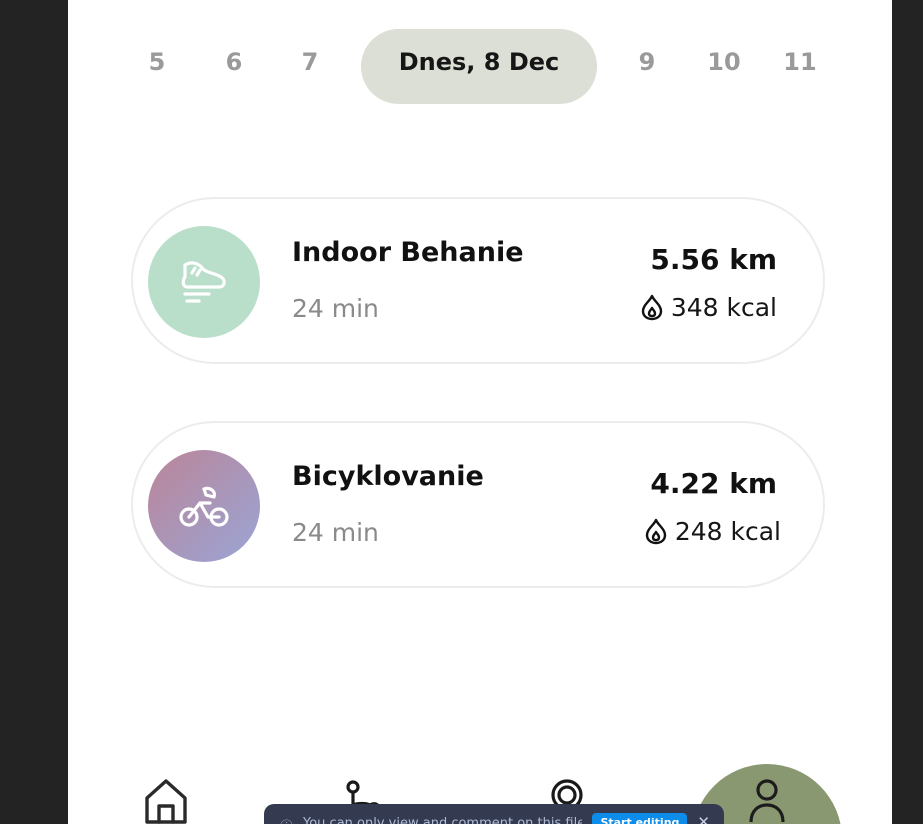 This screenshot has height=824, width=923. What do you see at coordinates (800, 62) in the screenshot?
I see `date-item: 11` at bounding box center [800, 62].